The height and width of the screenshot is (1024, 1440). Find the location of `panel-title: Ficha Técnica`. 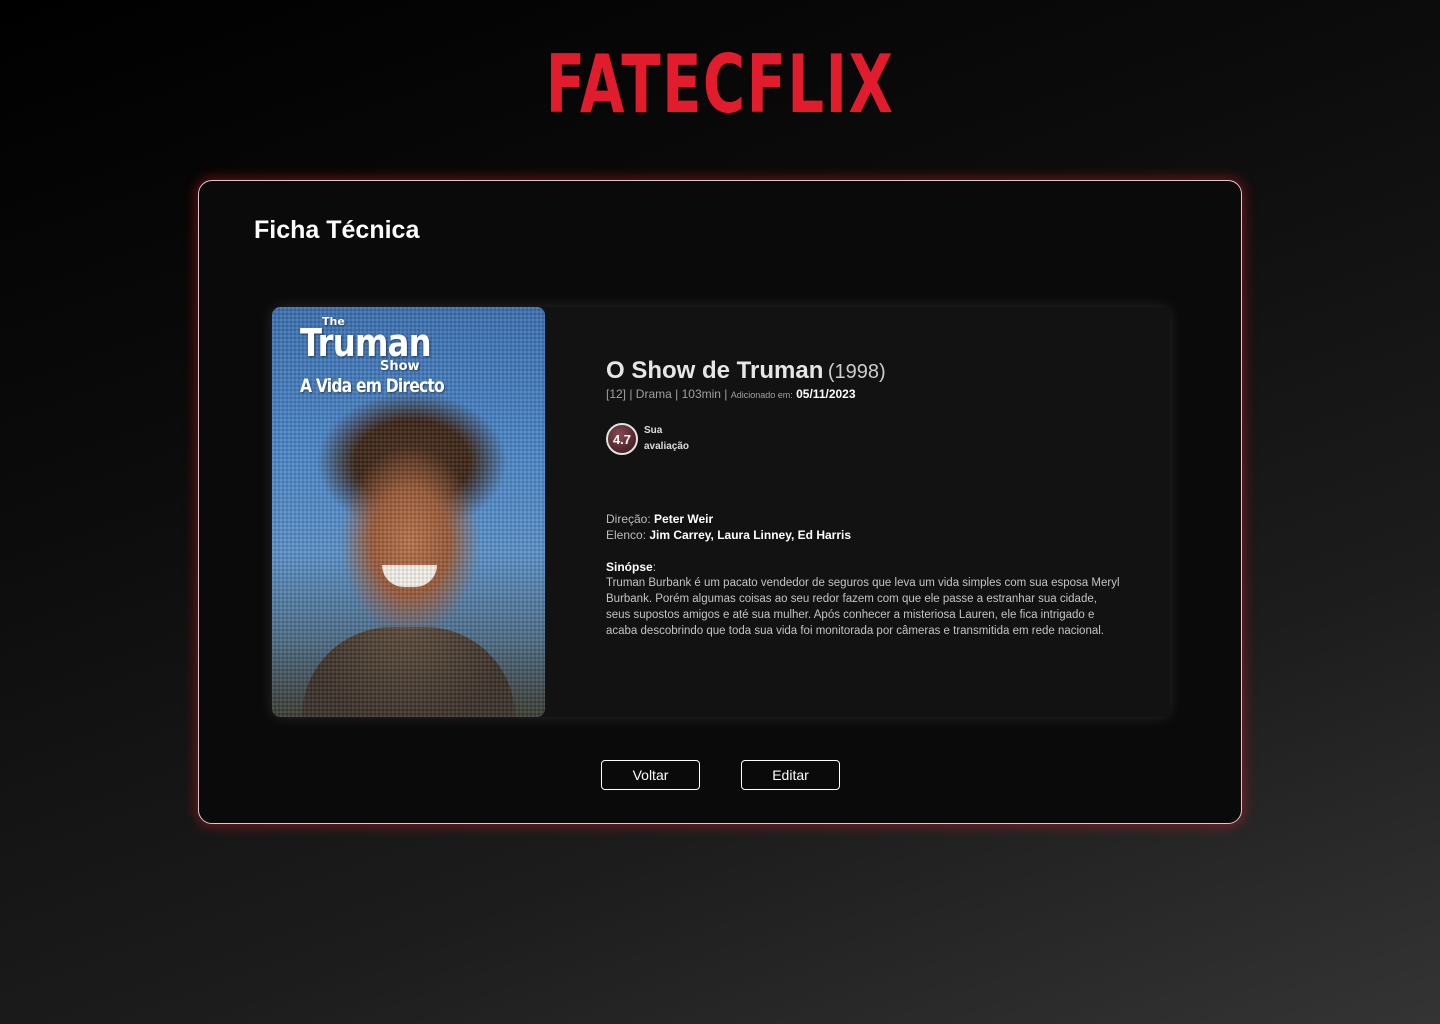

panel-title: Ficha Técnica is located at coordinates (337, 230).